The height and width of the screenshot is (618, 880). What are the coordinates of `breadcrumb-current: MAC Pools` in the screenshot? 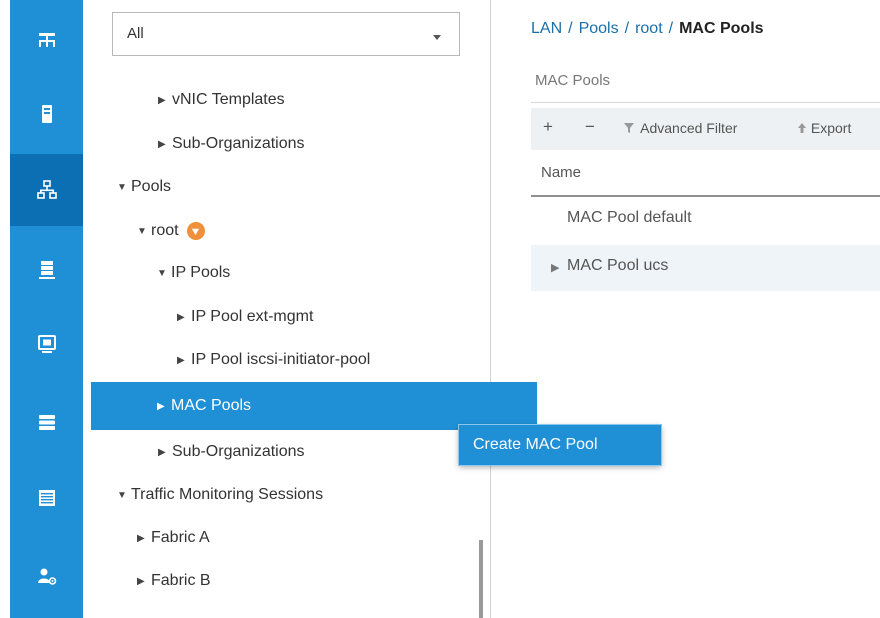 It's located at (721, 28).